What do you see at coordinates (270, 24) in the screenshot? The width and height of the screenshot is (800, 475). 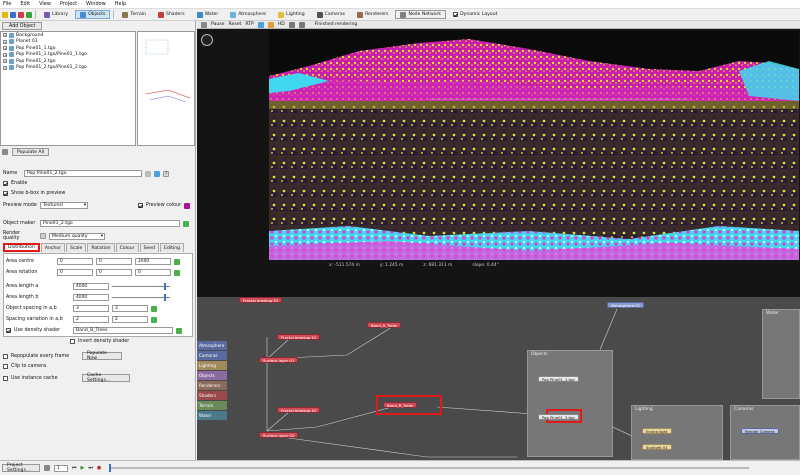 I see `light-icon` at bounding box center [270, 24].